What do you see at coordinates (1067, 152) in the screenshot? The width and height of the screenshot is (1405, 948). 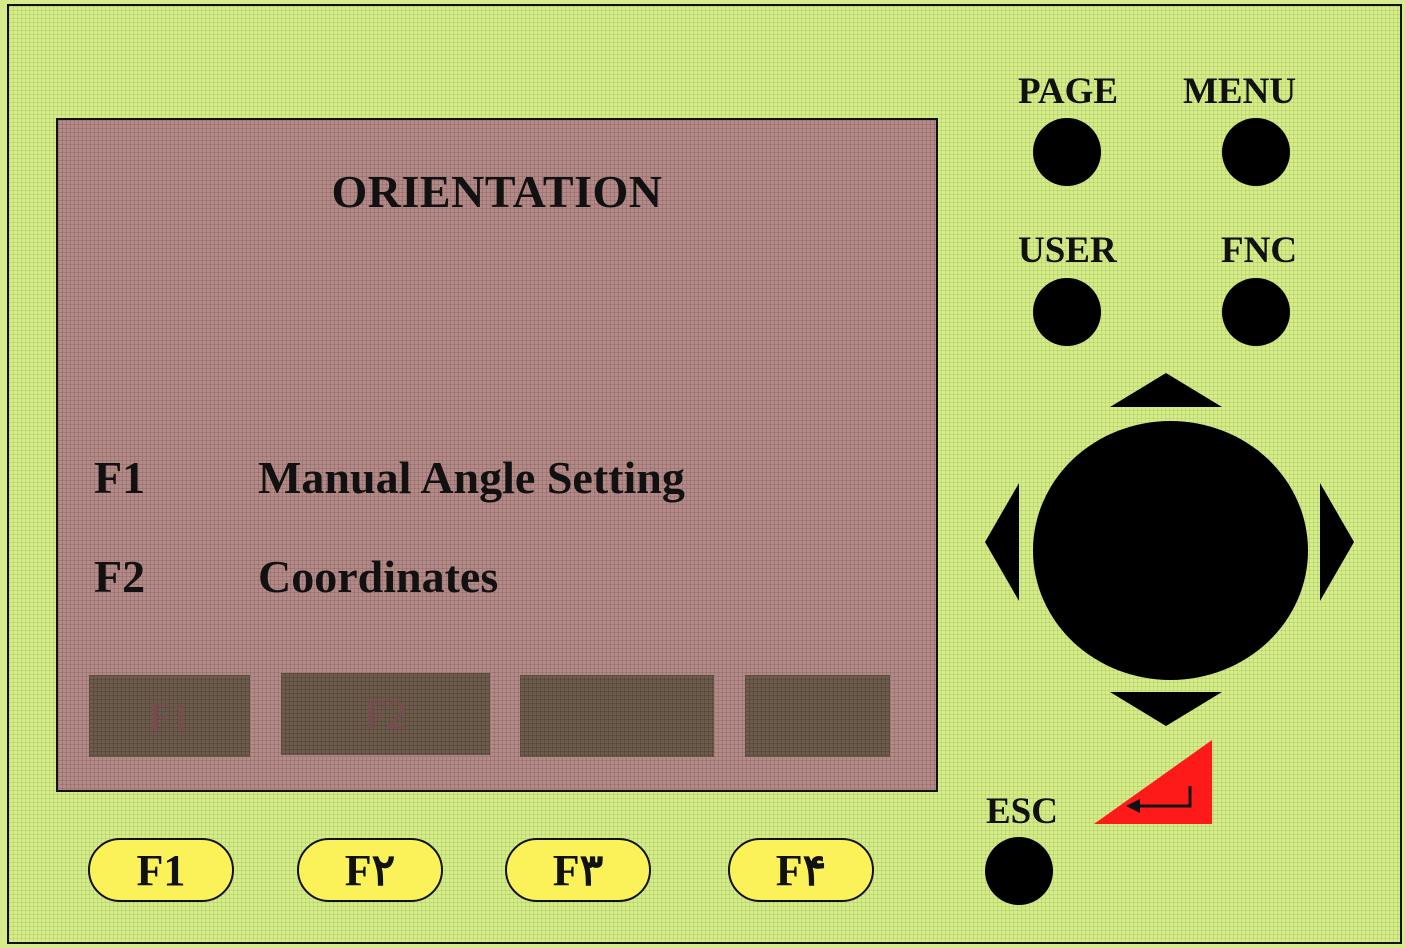 I see `page-button` at bounding box center [1067, 152].